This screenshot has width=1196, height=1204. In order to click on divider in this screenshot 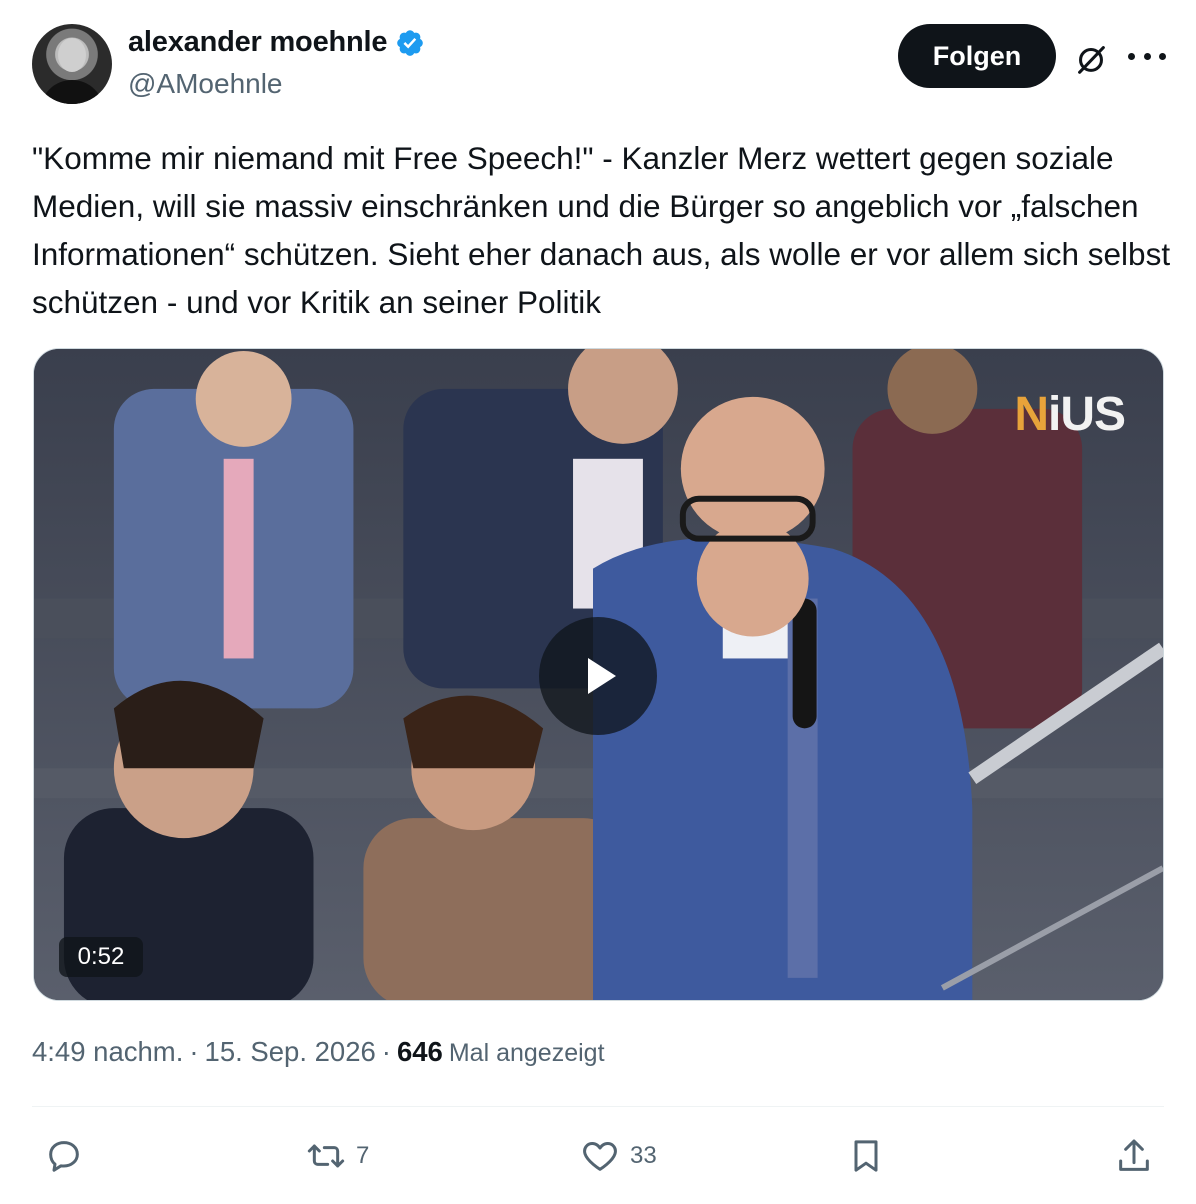, I will do `click(598, 1106)`.